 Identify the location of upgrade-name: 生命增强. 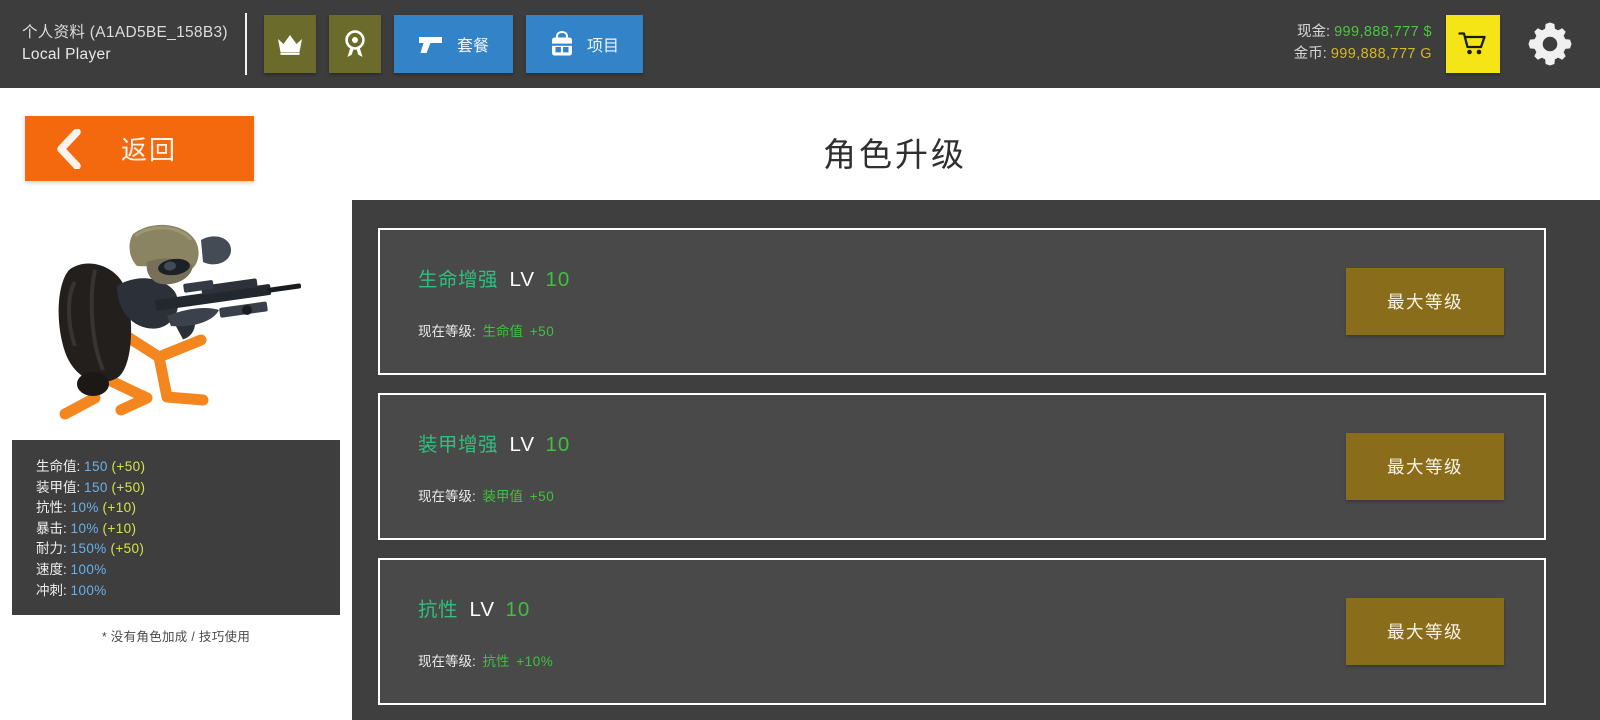
(458, 280).